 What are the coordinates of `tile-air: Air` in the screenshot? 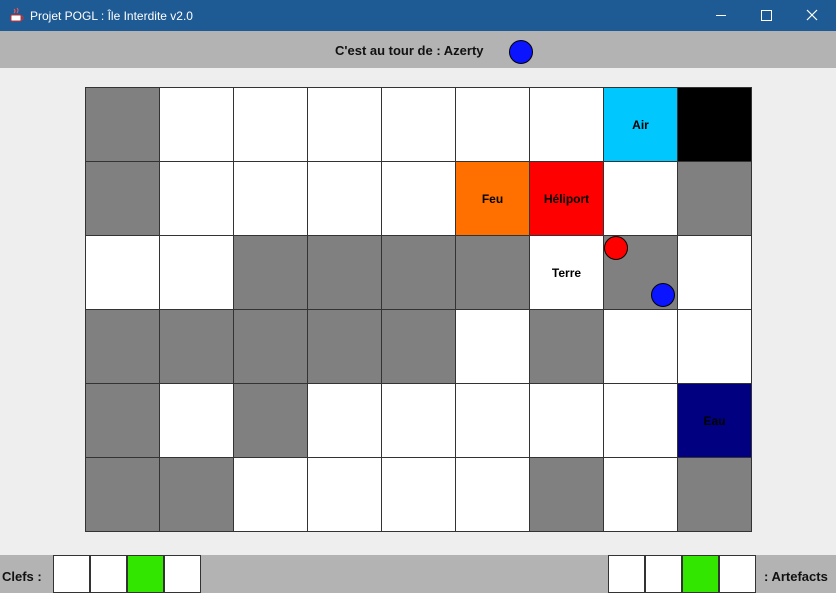 It's located at (641, 125).